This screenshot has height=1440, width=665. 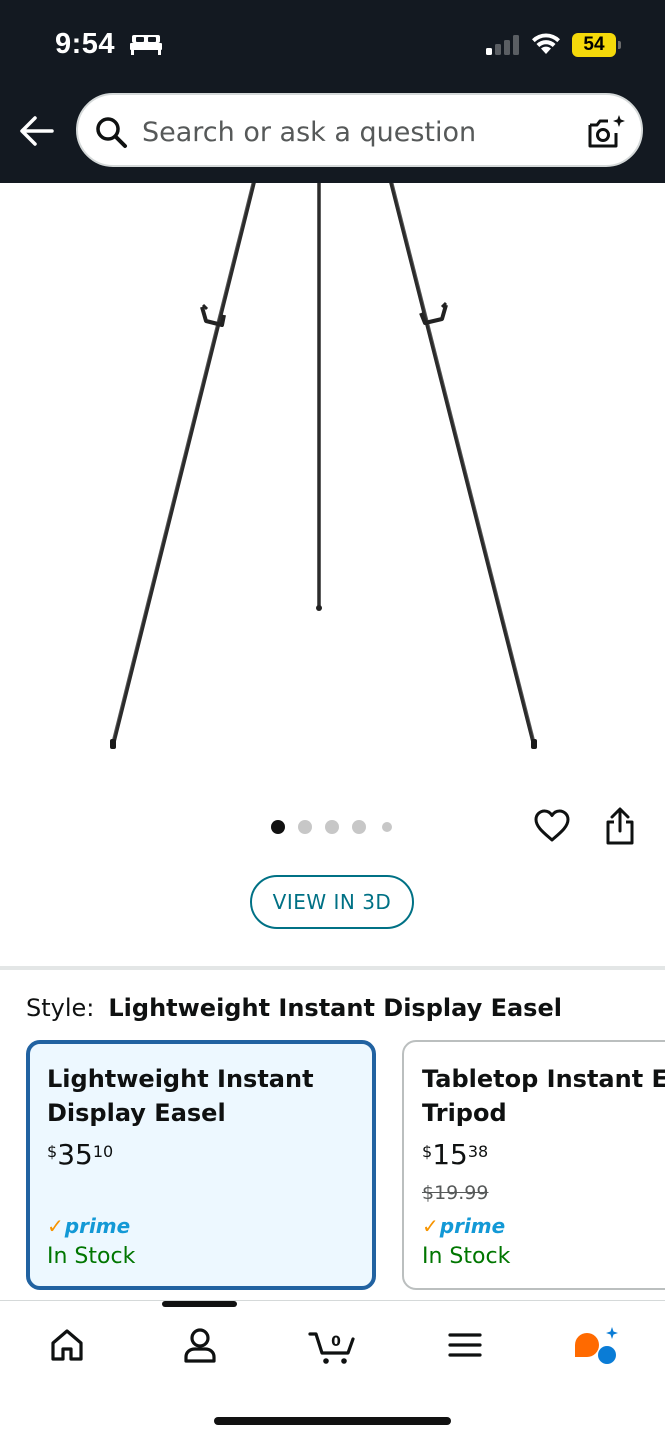 I want to click on variant-title-line: Tabletop Instant Ea, so click(x=543, y=1079).